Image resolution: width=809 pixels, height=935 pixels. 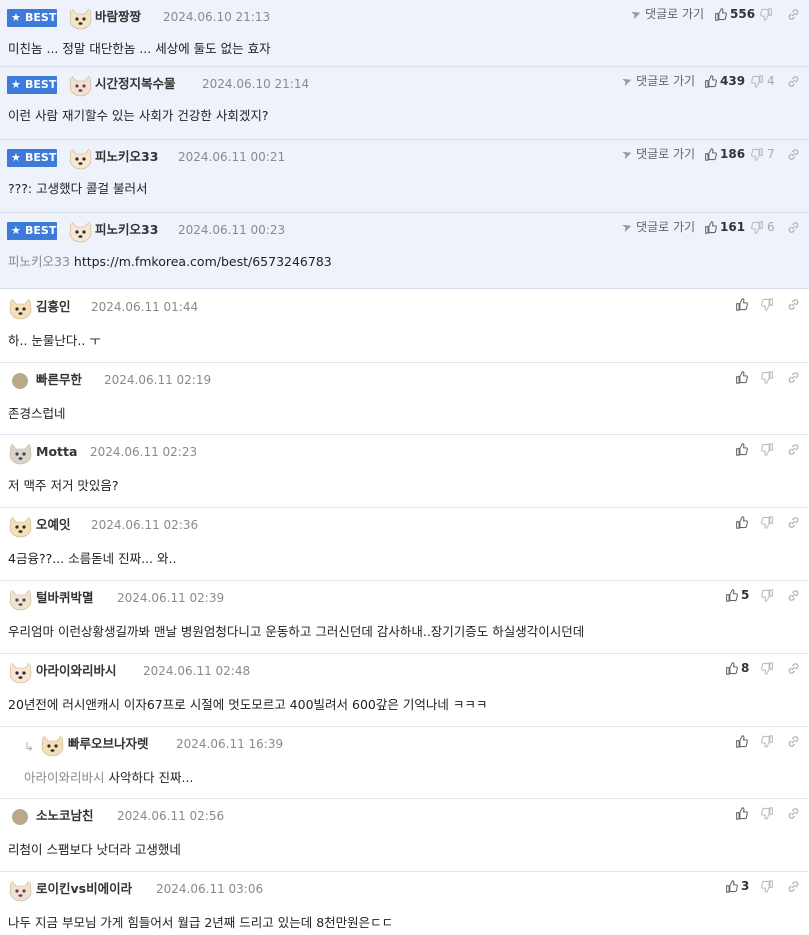 I want to click on comment-date: 2024.06.11 00:23, so click(x=232, y=230).